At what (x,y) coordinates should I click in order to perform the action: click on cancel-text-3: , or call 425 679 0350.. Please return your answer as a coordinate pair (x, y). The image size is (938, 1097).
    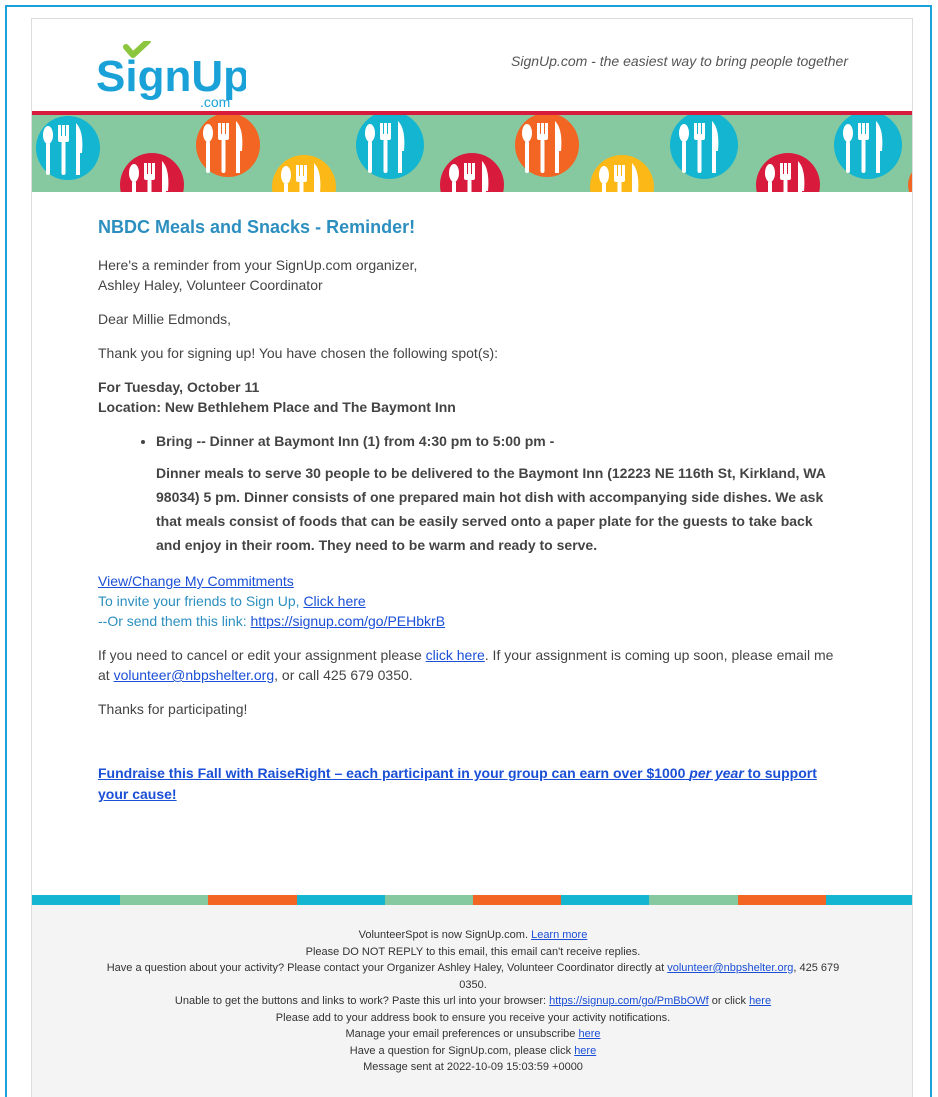
    Looking at the image, I should click on (343, 675).